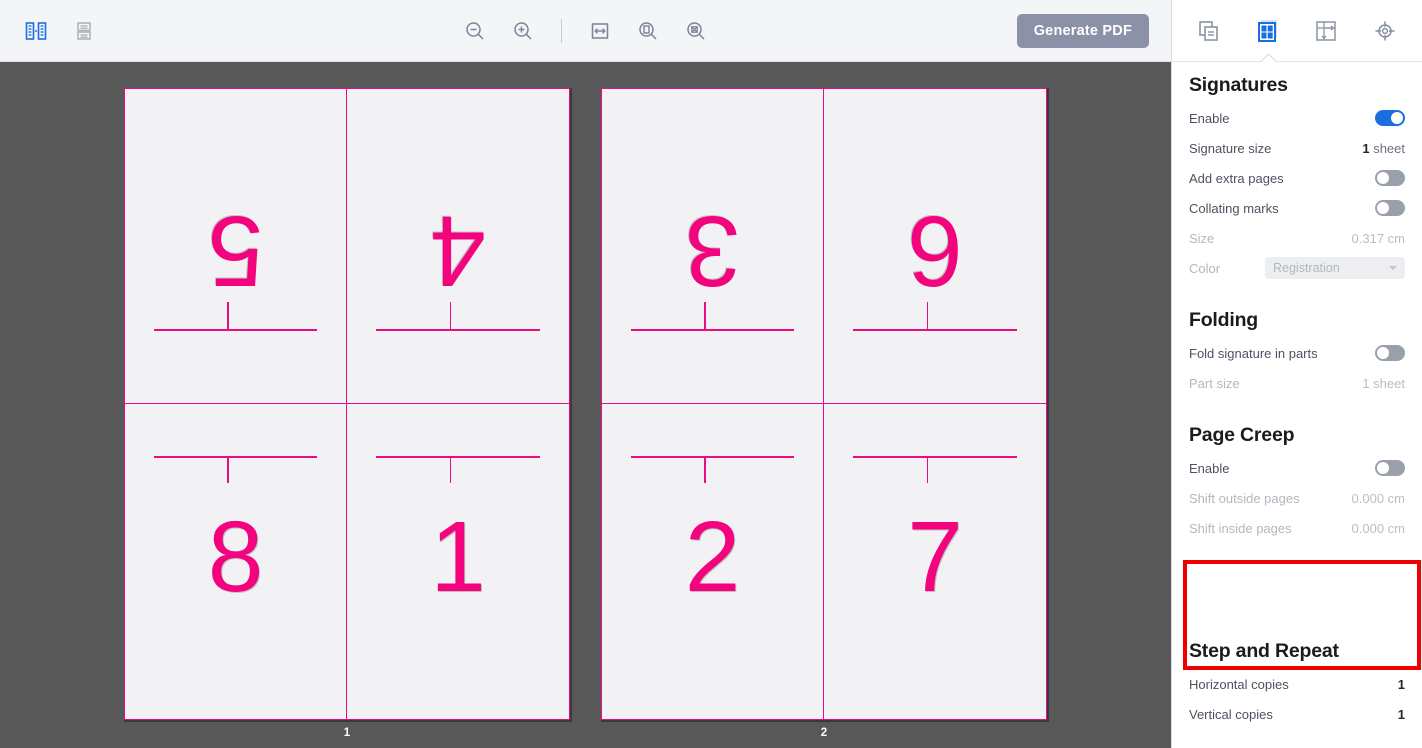 This screenshot has height=748, width=1422. Describe the element at coordinates (1378, 528) in the screenshot. I see `shift-inside-pages-value: 0.000 cm` at that location.